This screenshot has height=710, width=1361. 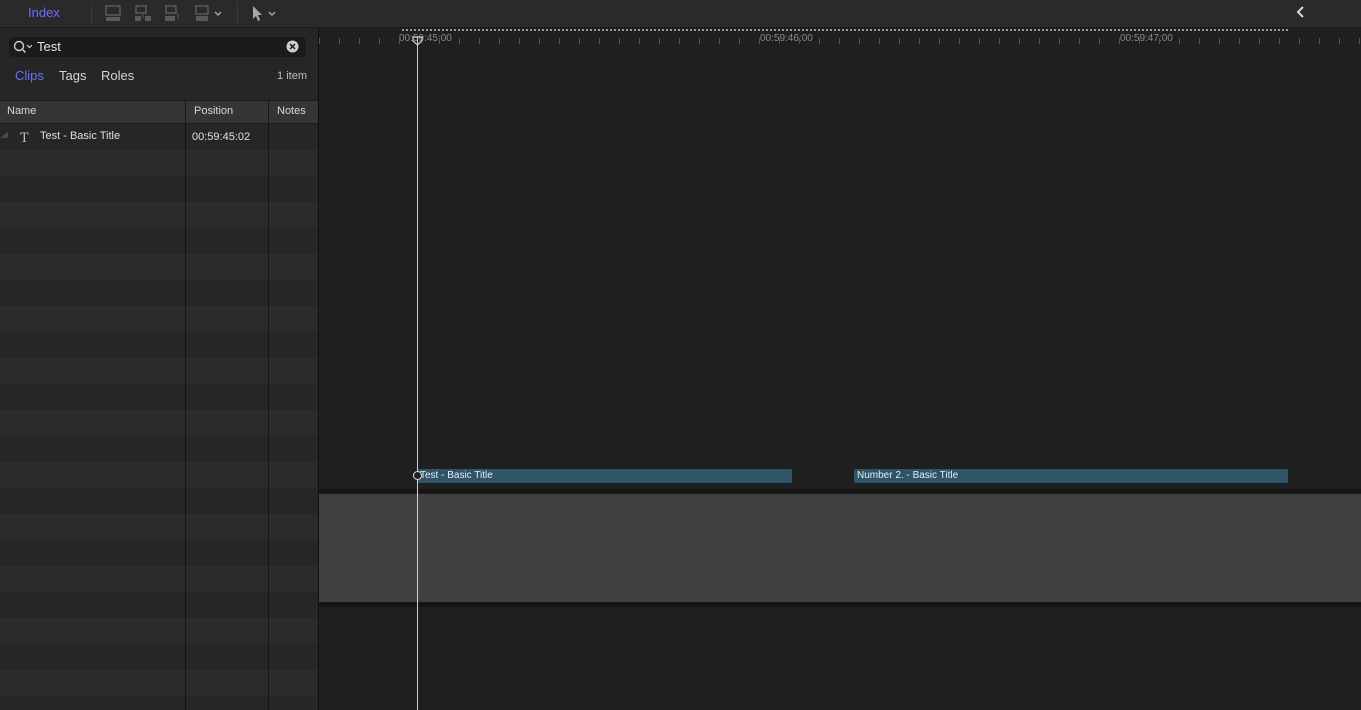 I want to click on clip-handle, so click(x=417, y=475).